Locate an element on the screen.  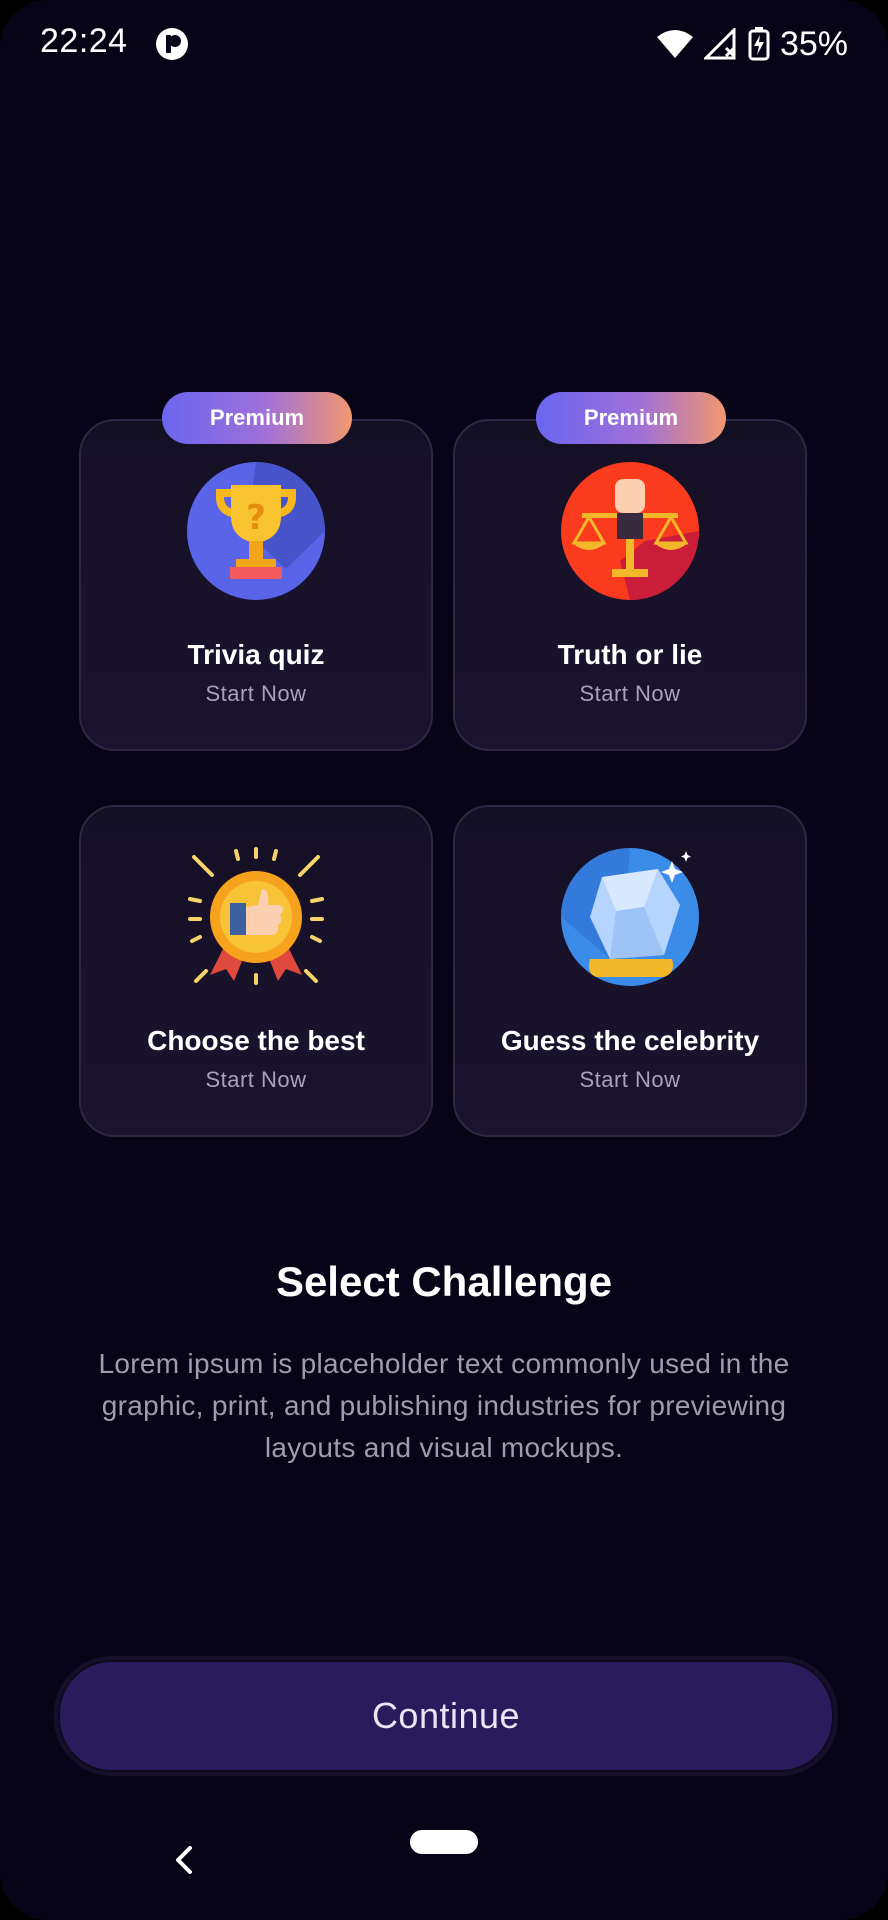
continue-button: Continue is located at coordinates (446, 1716).